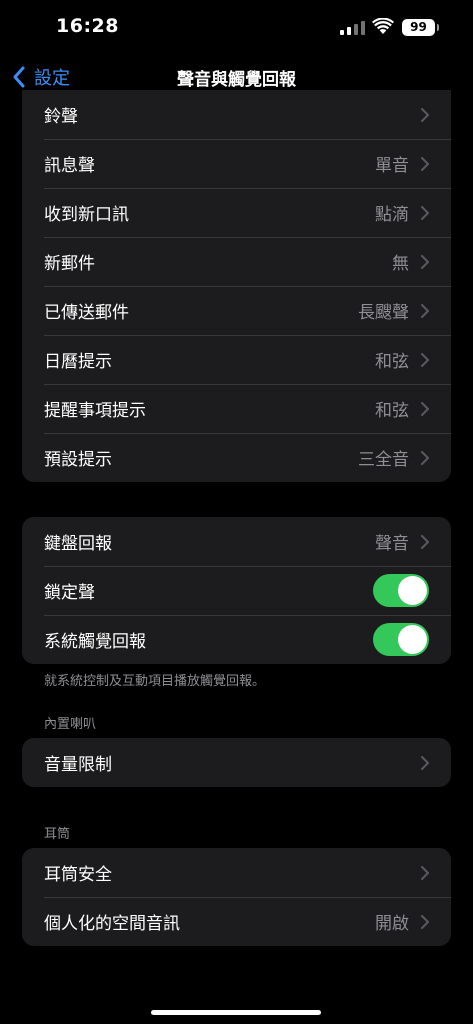  I want to click on battery-tip, so click(438, 27).